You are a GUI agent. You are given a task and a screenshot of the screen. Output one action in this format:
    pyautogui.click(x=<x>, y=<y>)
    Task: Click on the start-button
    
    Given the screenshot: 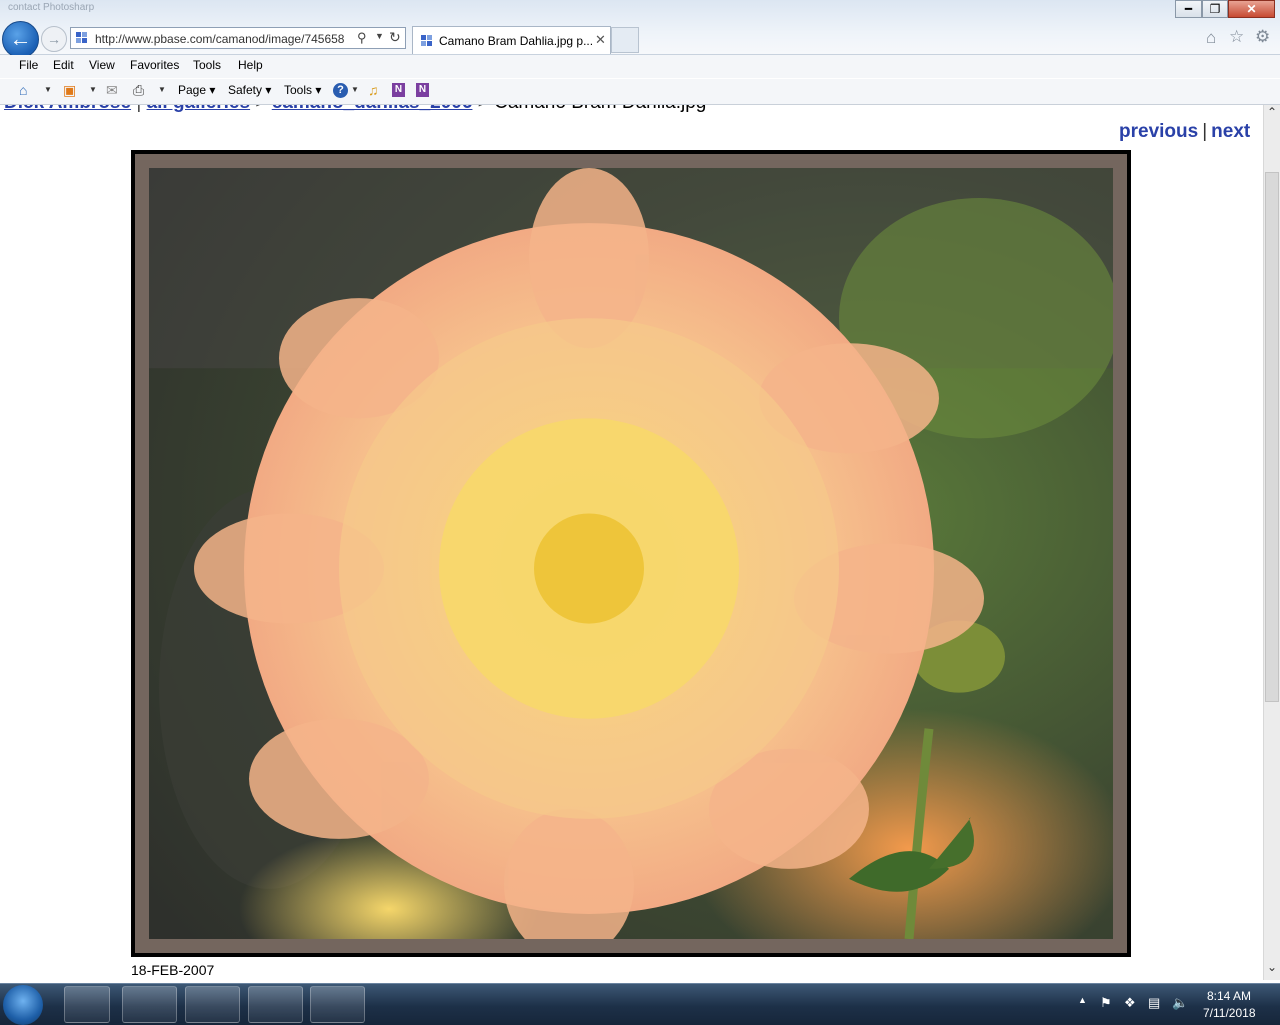 What is the action you would take?
    pyautogui.click(x=23, y=1005)
    